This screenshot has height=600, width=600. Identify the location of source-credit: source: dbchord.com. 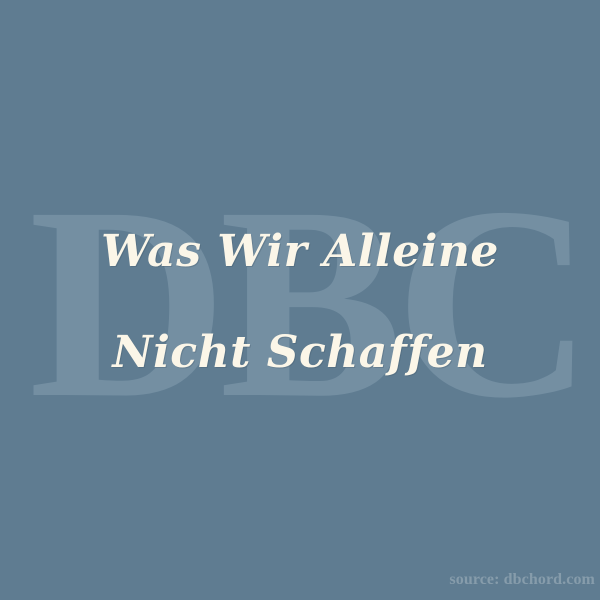
(522, 579).